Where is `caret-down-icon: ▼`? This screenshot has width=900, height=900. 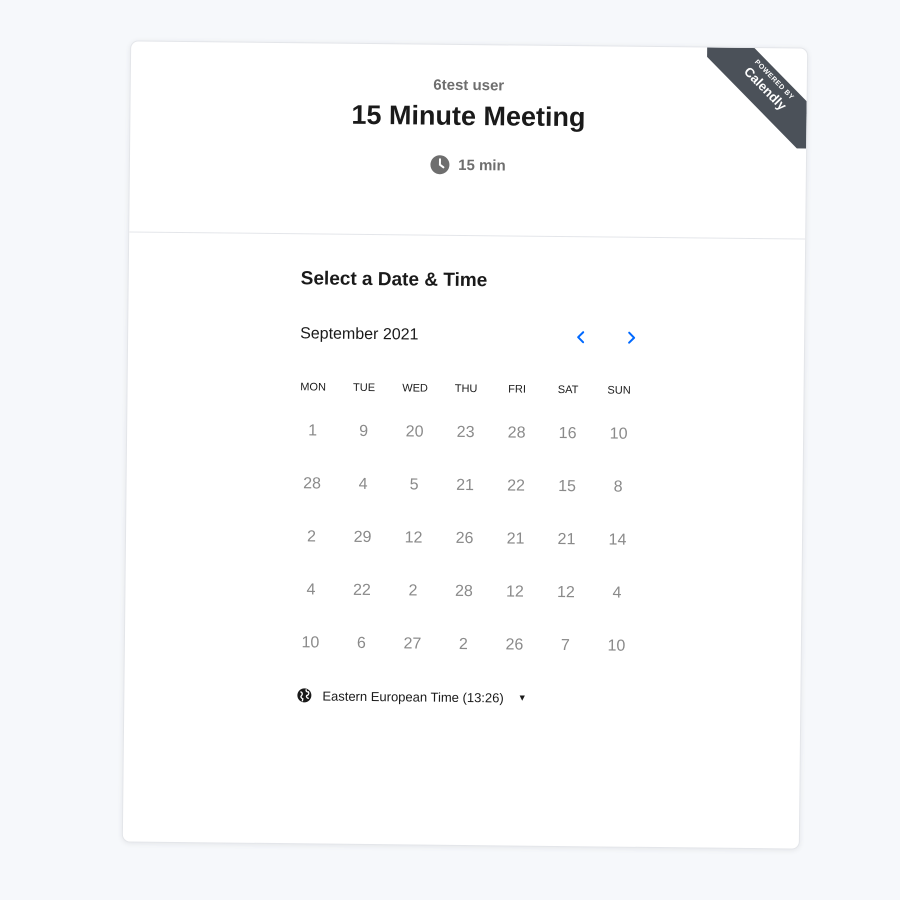 caret-down-icon: ▼ is located at coordinates (522, 697).